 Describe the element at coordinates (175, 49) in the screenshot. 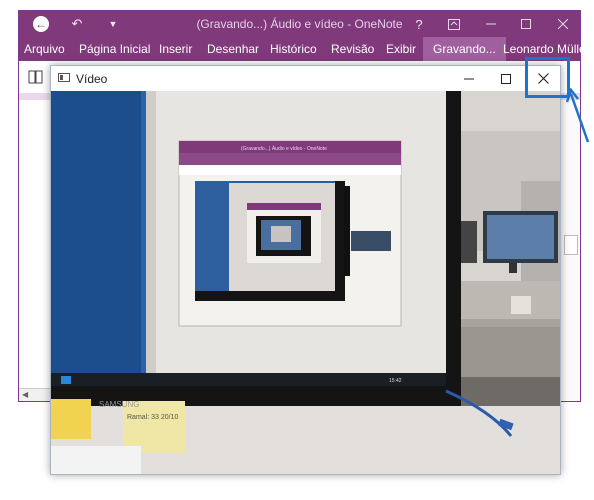

I see `tab-inserir: Inserir` at that location.